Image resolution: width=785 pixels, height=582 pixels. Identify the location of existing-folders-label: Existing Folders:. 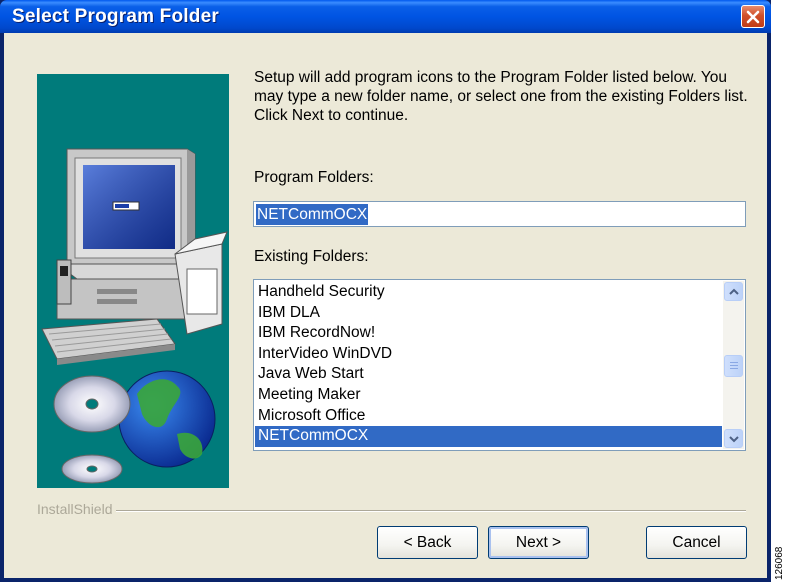
(311, 256).